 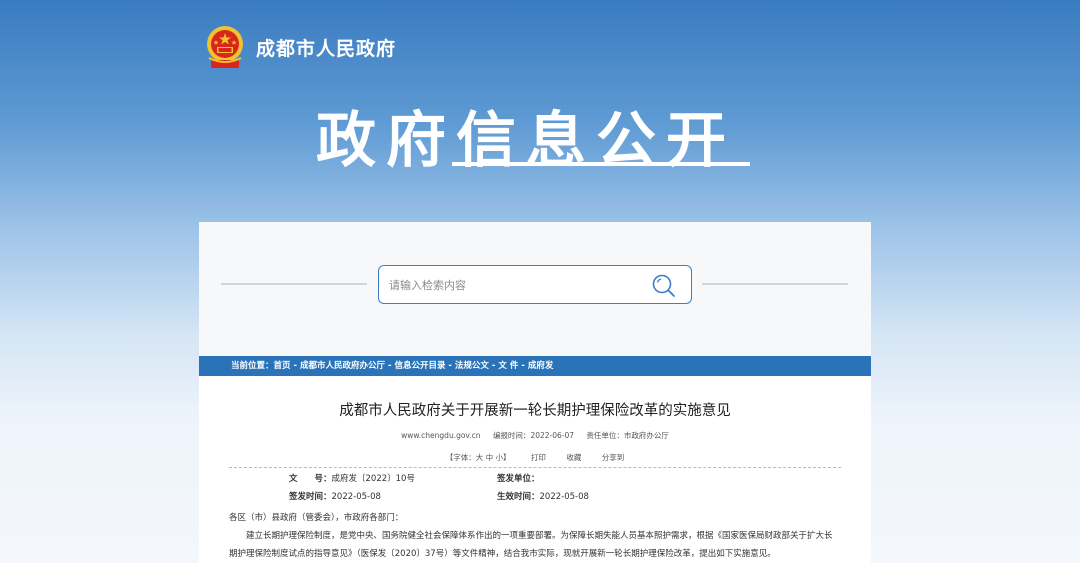 What do you see at coordinates (511, 435) in the screenshot?
I see `edit-time-label: 编报时间：` at bounding box center [511, 435].